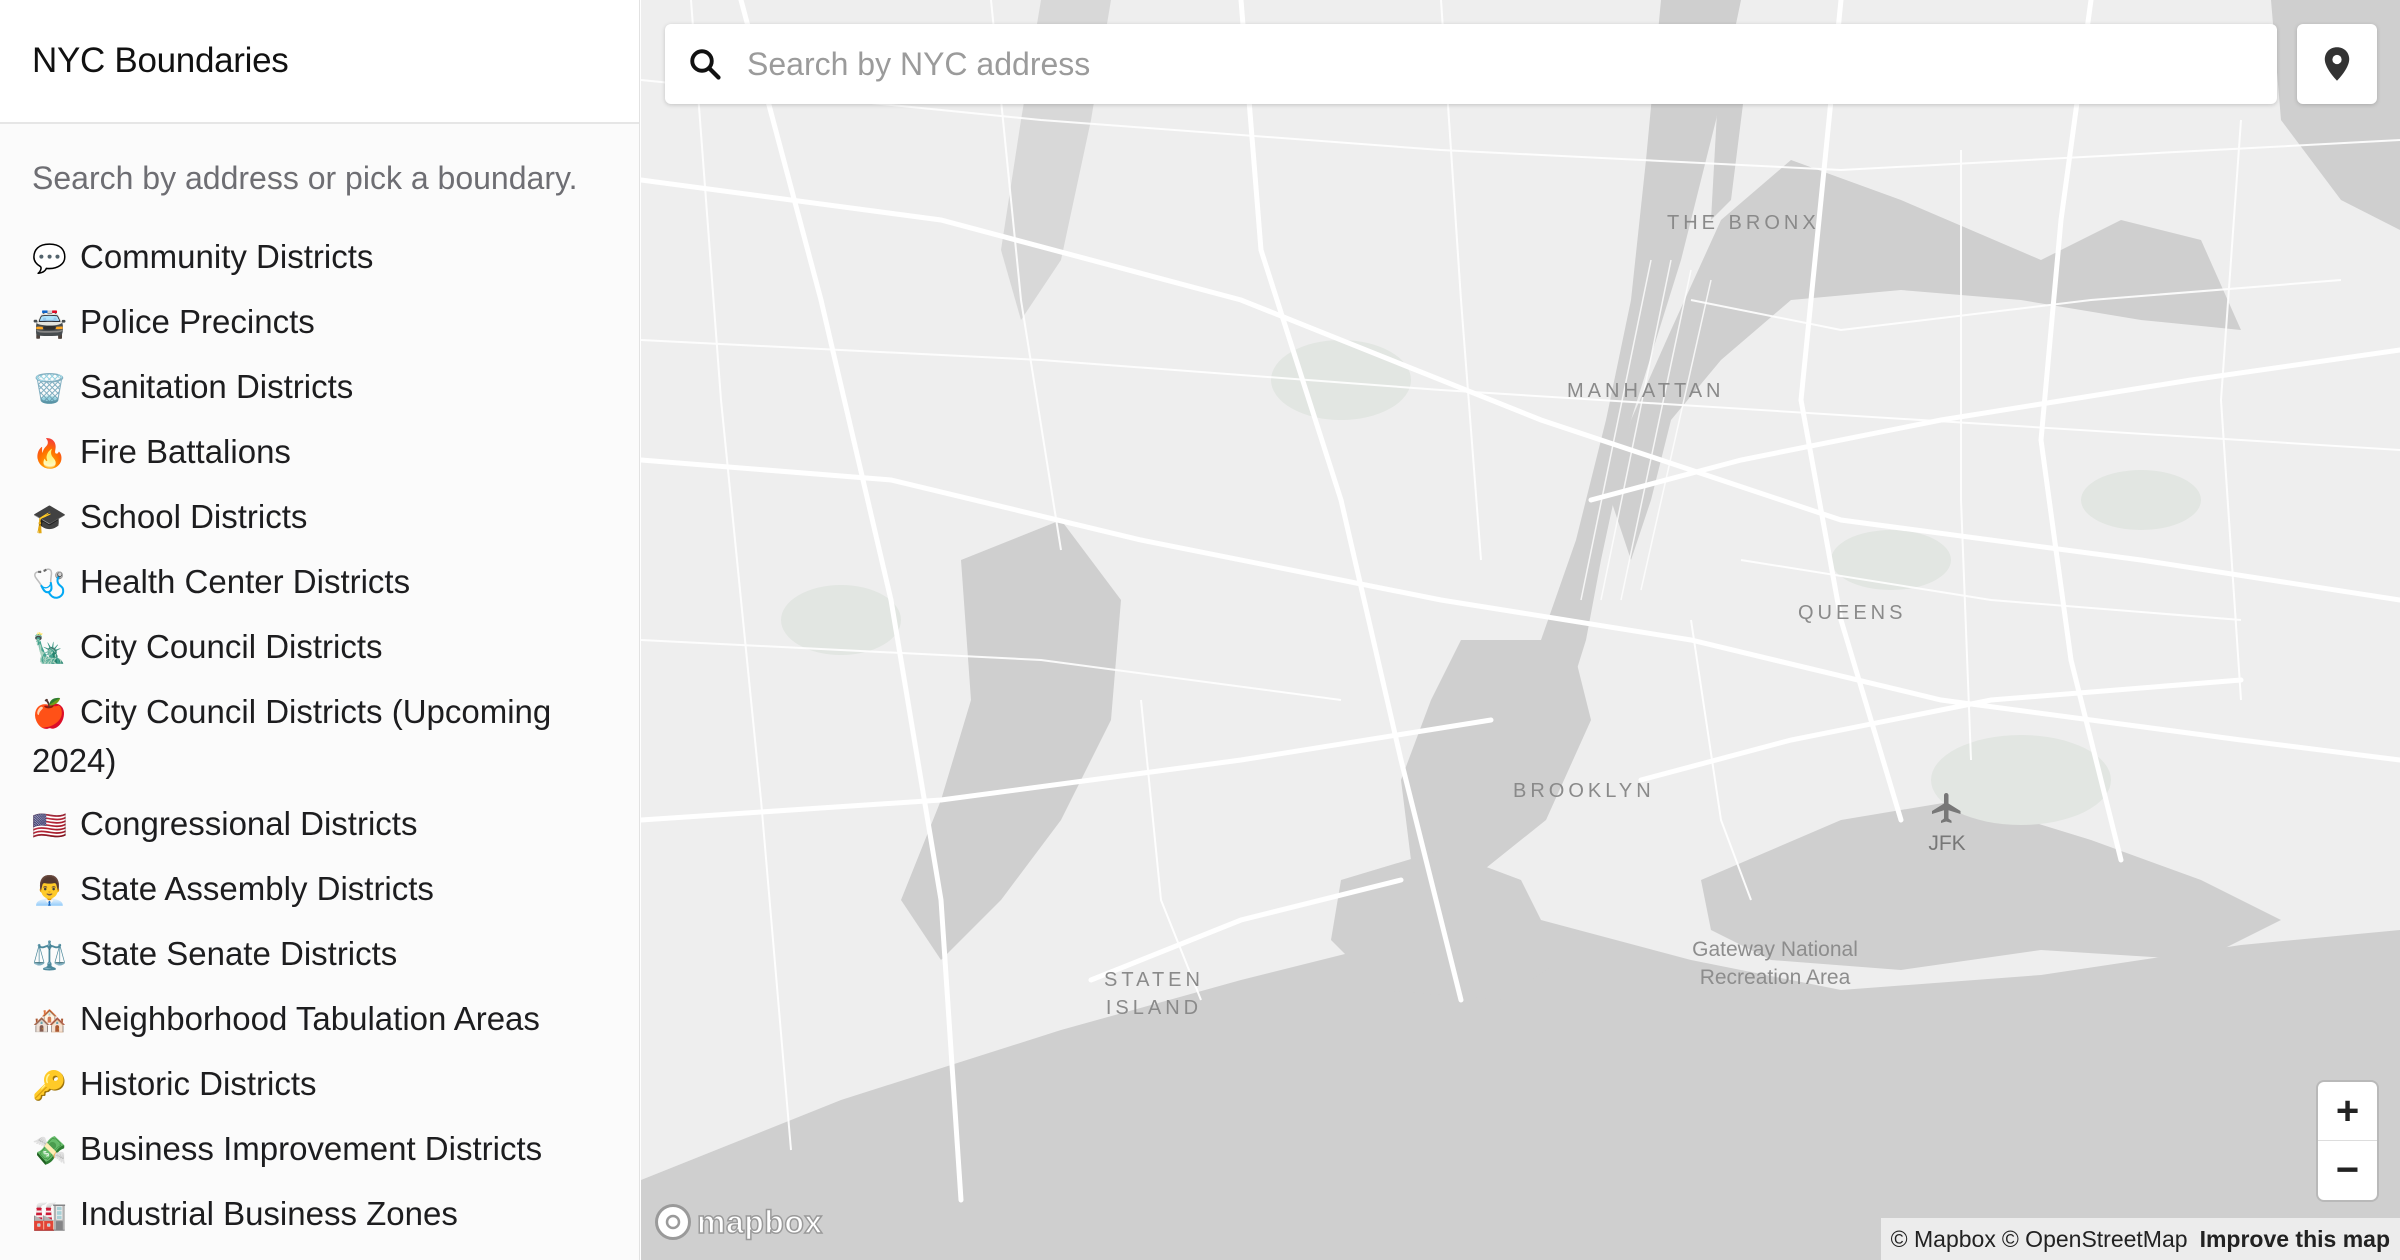 This screenshot has height=1260, width=2400. What do you see at coordinates (2347, 1111) in the screenshot?
I see `zoom-in-button: +` at bounding box center [2347, 1111].